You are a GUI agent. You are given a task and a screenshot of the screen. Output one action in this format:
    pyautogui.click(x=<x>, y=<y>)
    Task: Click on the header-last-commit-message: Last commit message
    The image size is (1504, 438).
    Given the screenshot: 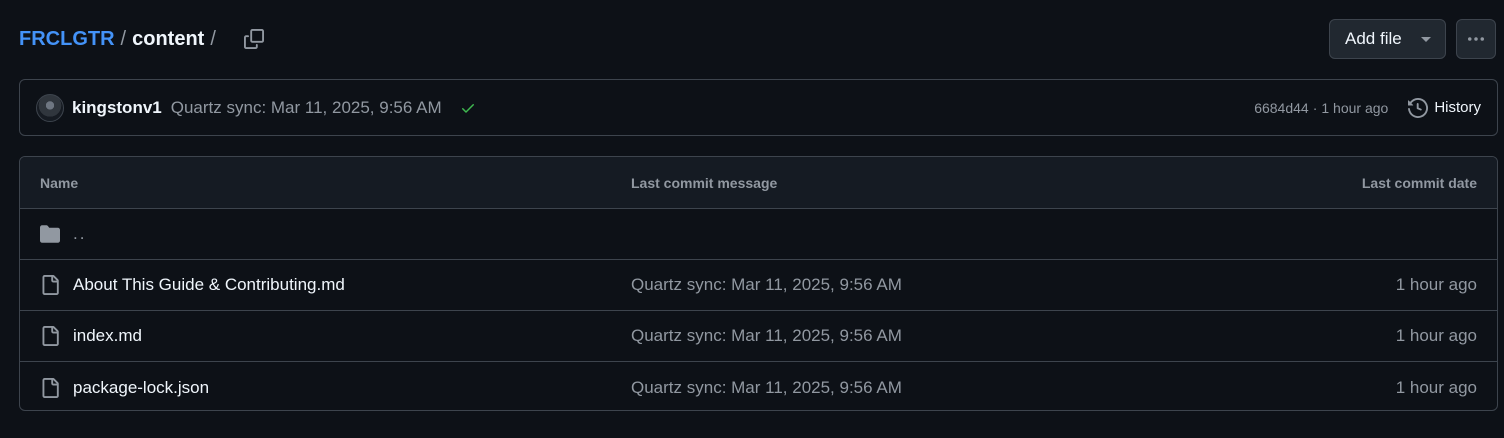 What is the action you would take?
    pyautogui.click(x=704, y=182)
    